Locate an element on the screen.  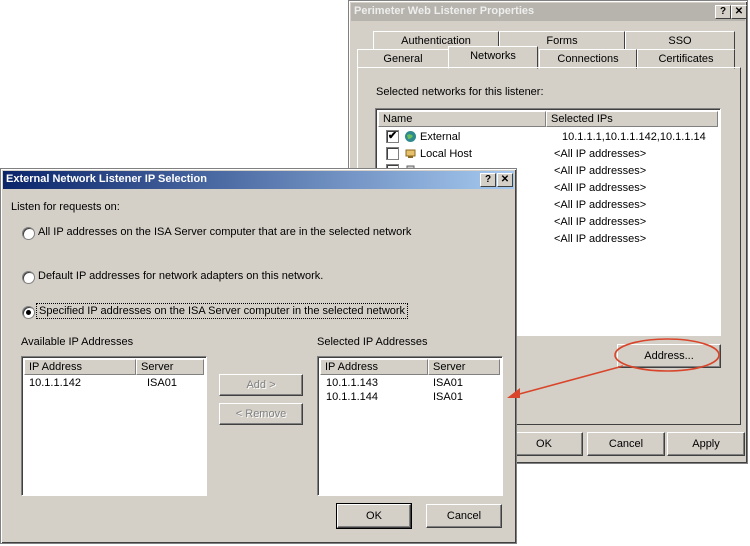
annotation-overlay is located at coordinates (613, 368).